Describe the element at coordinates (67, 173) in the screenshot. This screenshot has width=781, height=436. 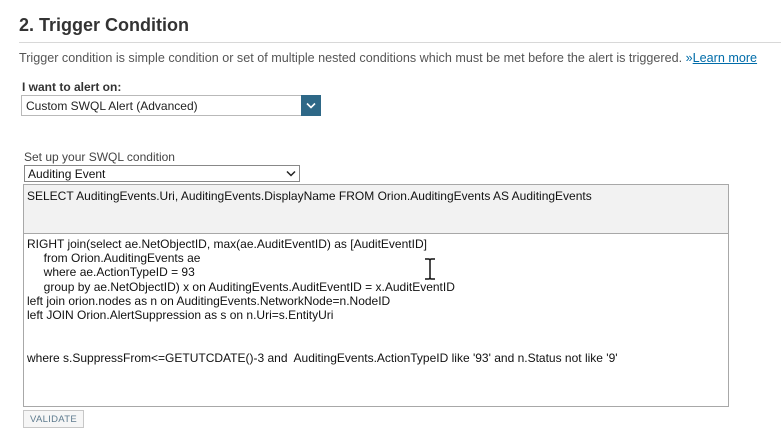
I see `swql-object-selected-value: Auditing Event` at that location.